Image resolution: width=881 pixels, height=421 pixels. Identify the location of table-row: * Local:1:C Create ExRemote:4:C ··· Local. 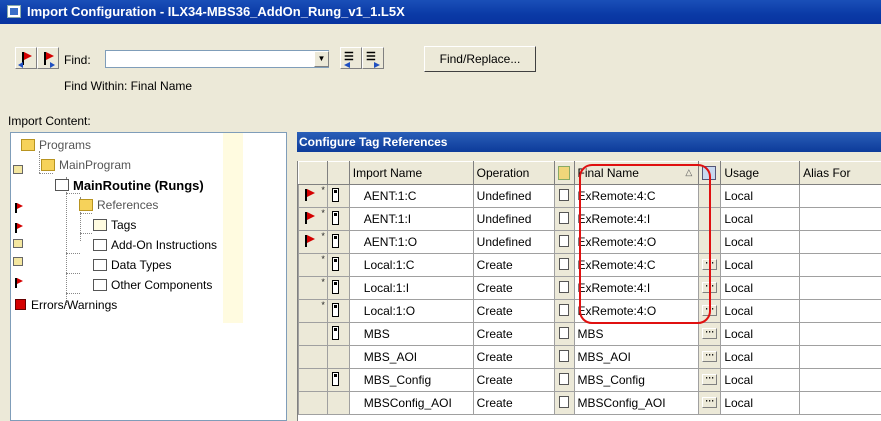
(589, 265).